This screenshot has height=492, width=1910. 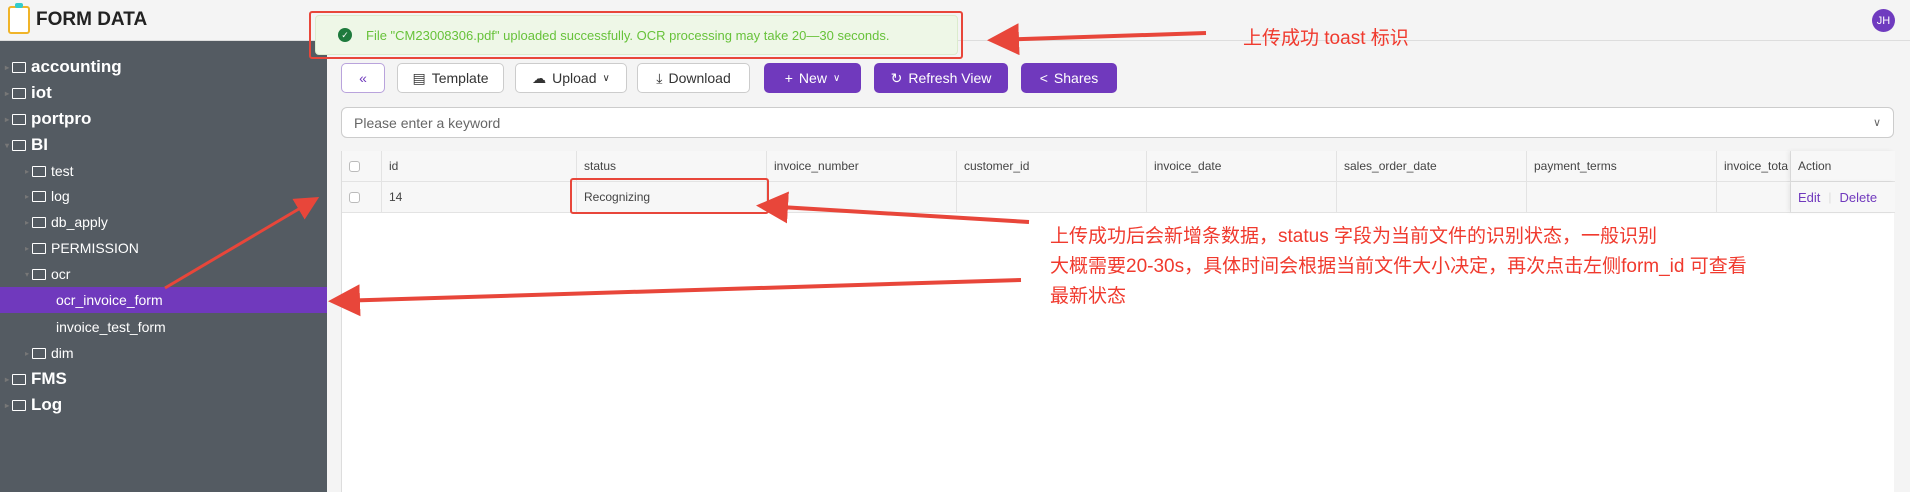 I want to click on toast-annotation: 上传成功 toast 标识, so click(x=1326, y=38).